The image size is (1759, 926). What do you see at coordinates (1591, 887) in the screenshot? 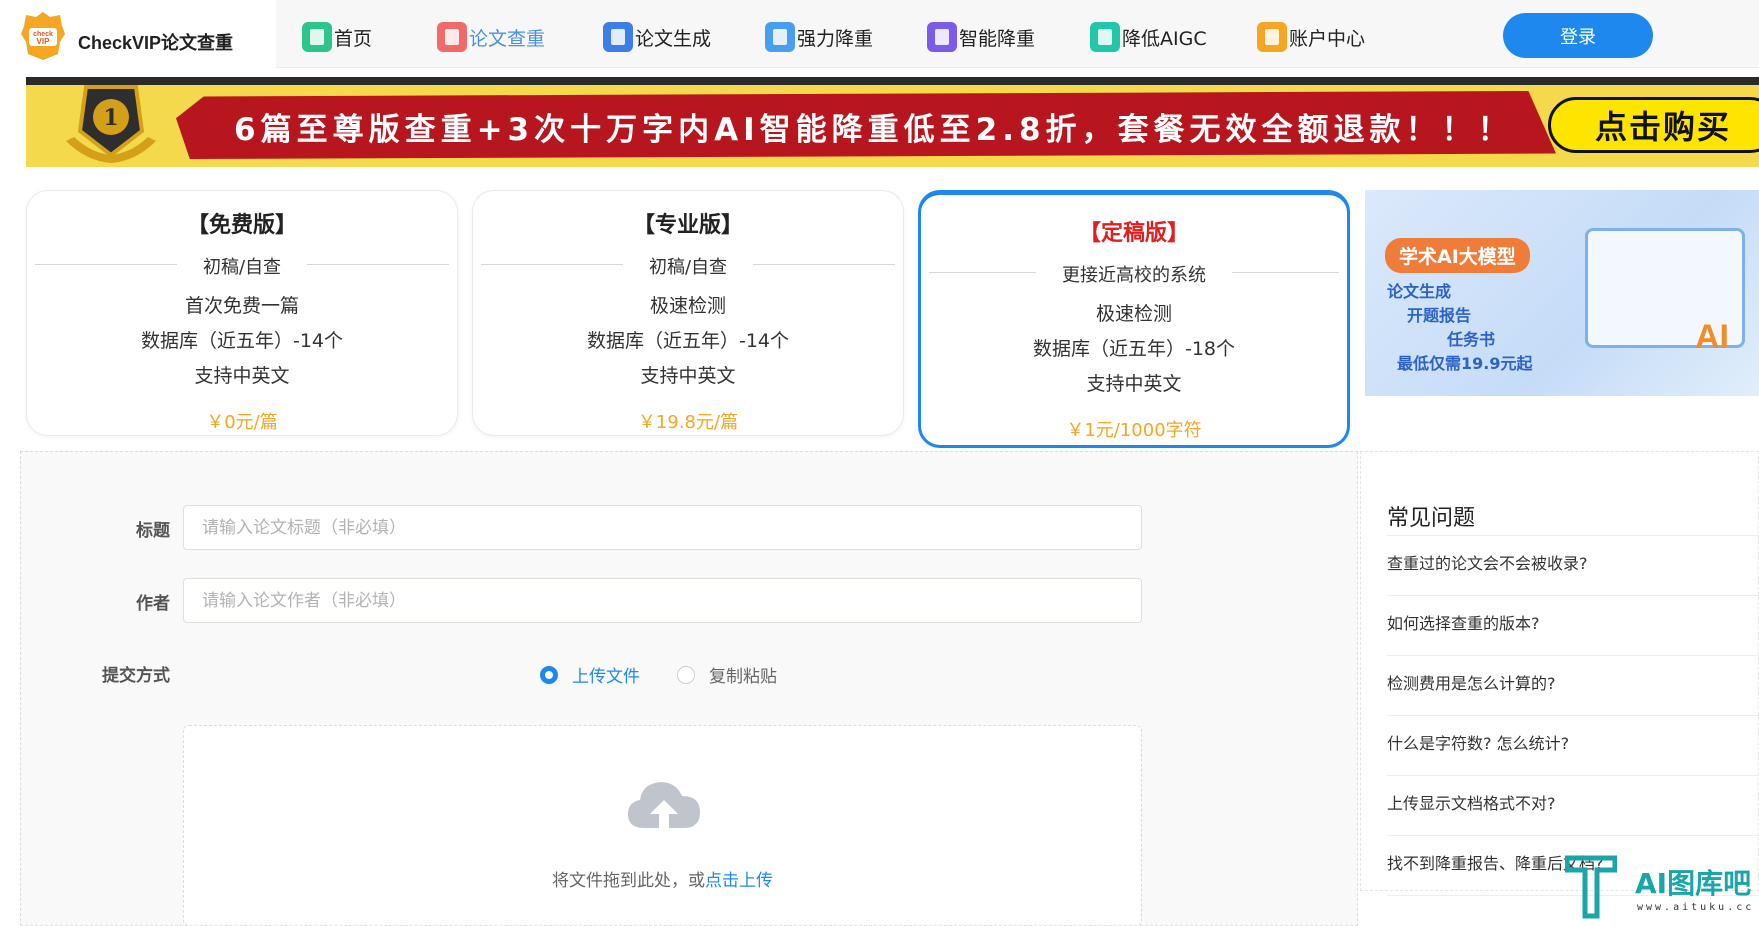
I see `watermark-t-logo-icon` at bounding box center [1591, 887].